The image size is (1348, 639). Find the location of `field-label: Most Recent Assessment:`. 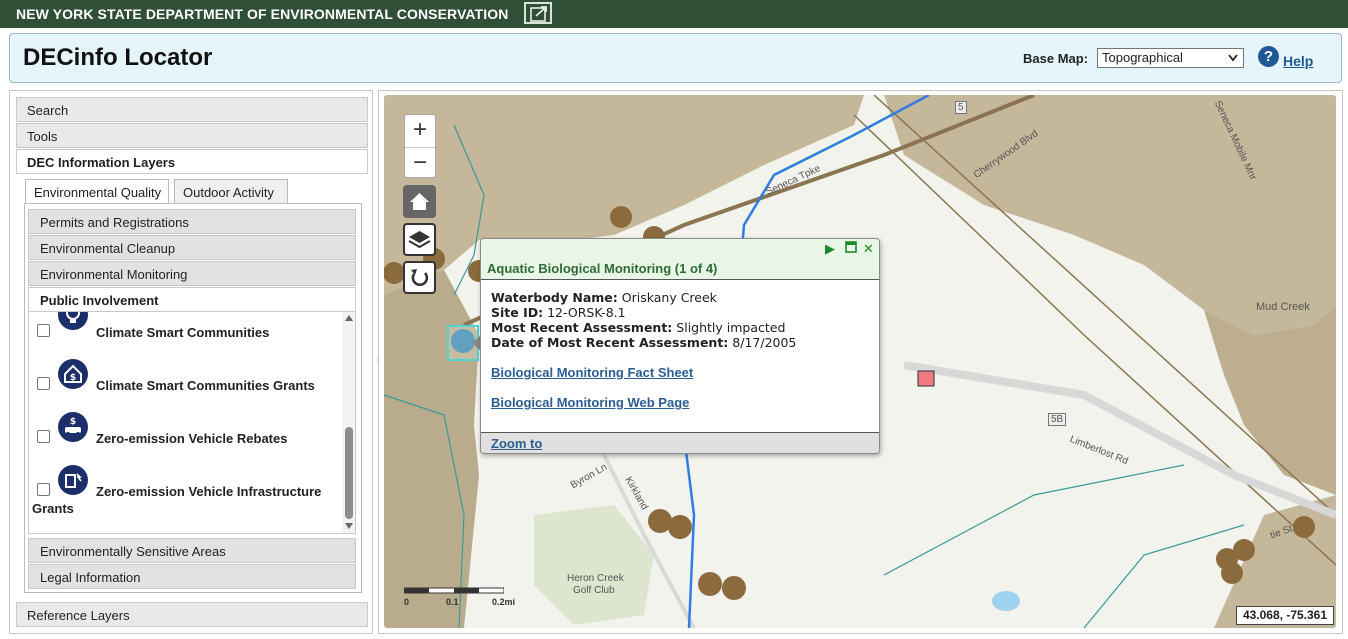

field-label: Most Recent Assessment: is located at coordinates (582, 327).